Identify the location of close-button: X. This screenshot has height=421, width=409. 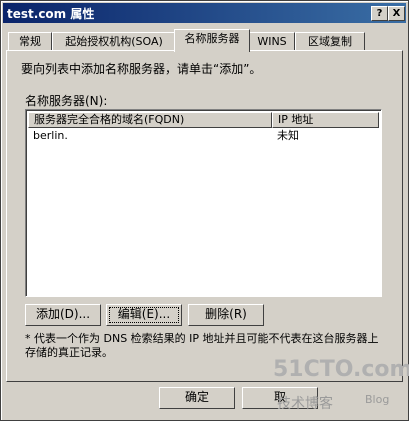
(396, 13).